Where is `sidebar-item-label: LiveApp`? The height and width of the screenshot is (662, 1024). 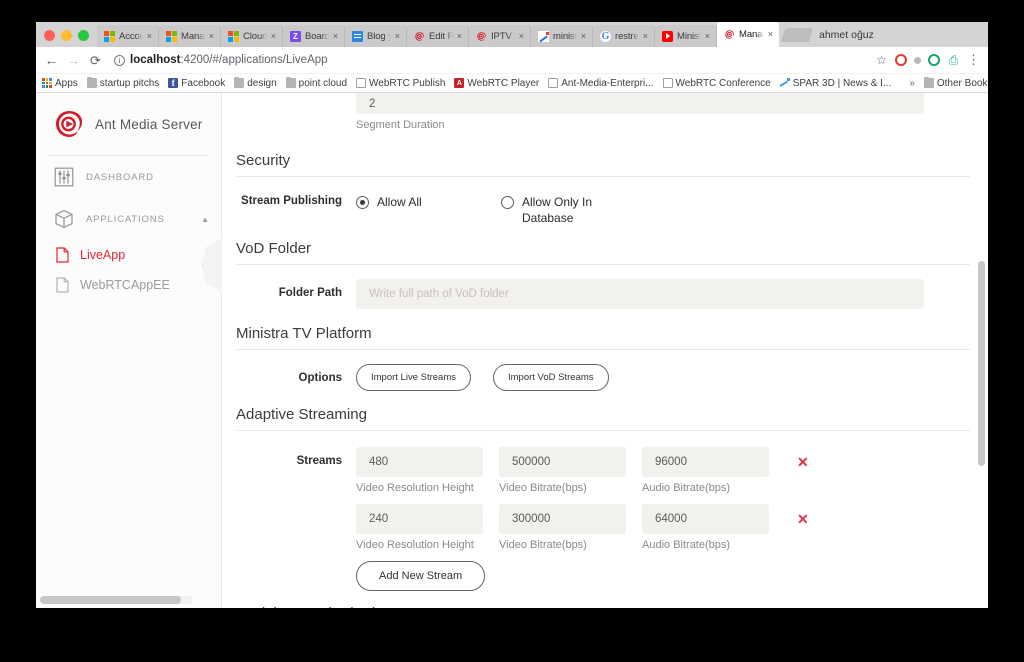
sidebar-item-label: LiveApp is located at coordinates (103, 255).